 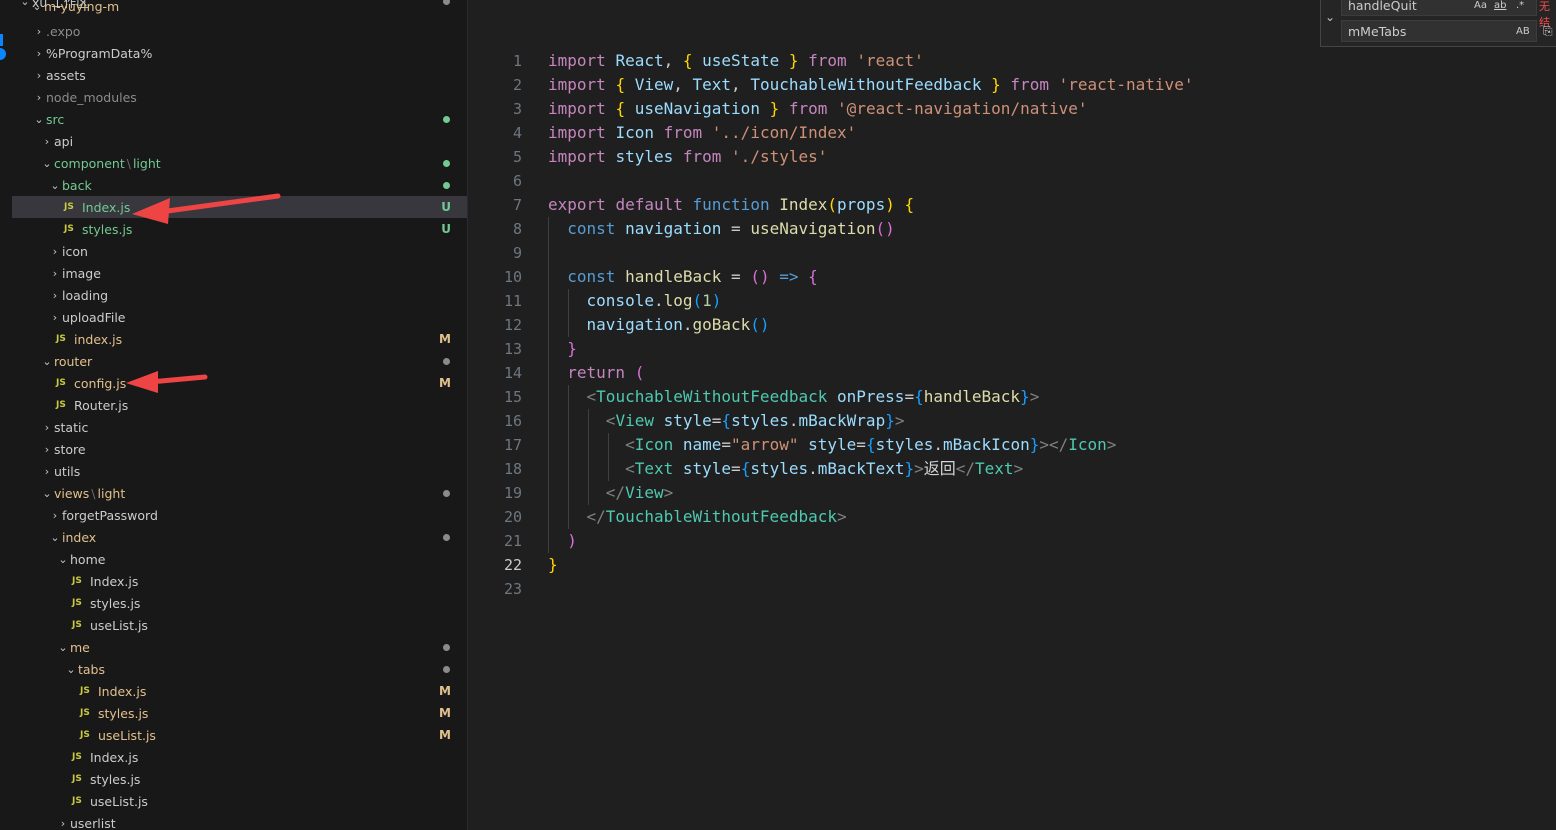 I want to click on folder-row: ⌄ views \ light, so click(x=239, y=493).